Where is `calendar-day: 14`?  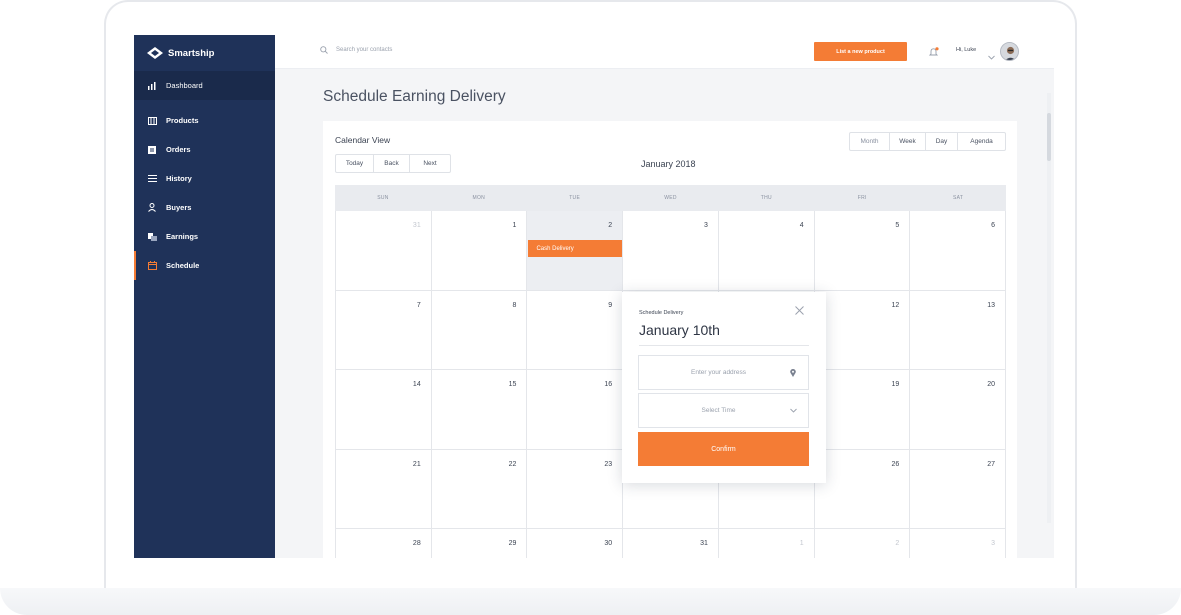
calendar-day: 14 is located at coordinates (383, 409).